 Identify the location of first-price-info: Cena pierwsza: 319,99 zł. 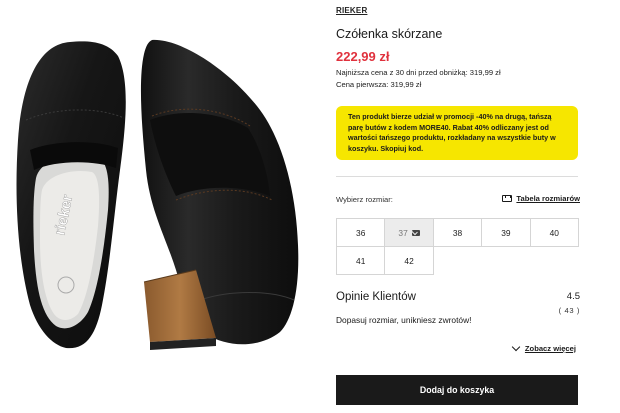
(379, 84).